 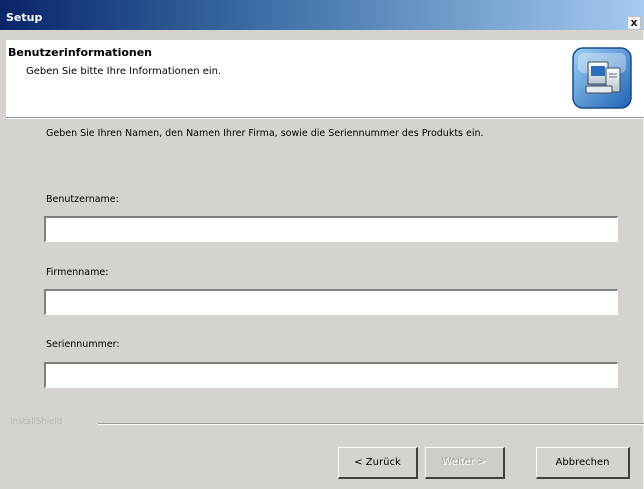 I want to click on computer-setup-icon, so click(x=602, y=78).